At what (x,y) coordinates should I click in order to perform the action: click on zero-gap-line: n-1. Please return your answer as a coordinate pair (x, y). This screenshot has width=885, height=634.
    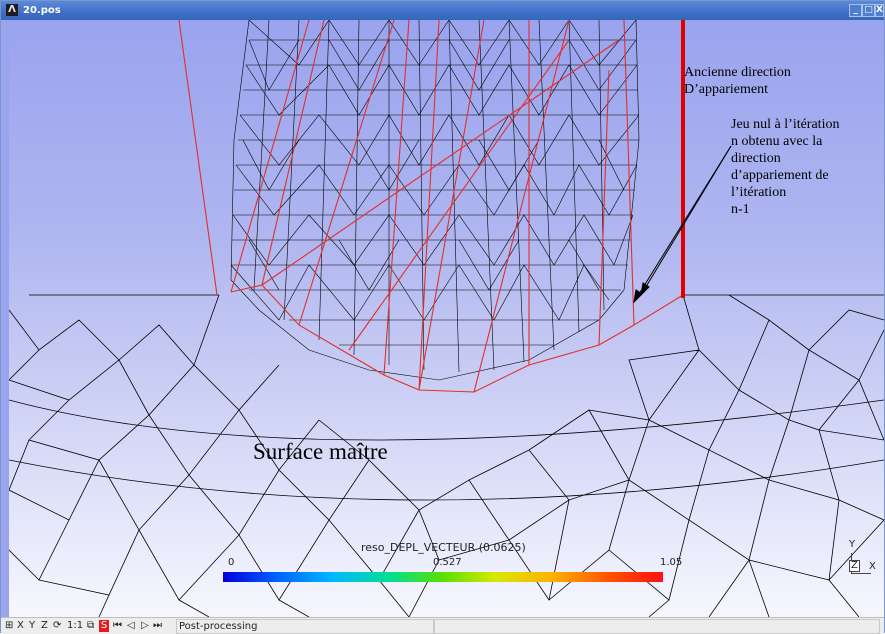
    Looking at the image, I should click on (740, 209).